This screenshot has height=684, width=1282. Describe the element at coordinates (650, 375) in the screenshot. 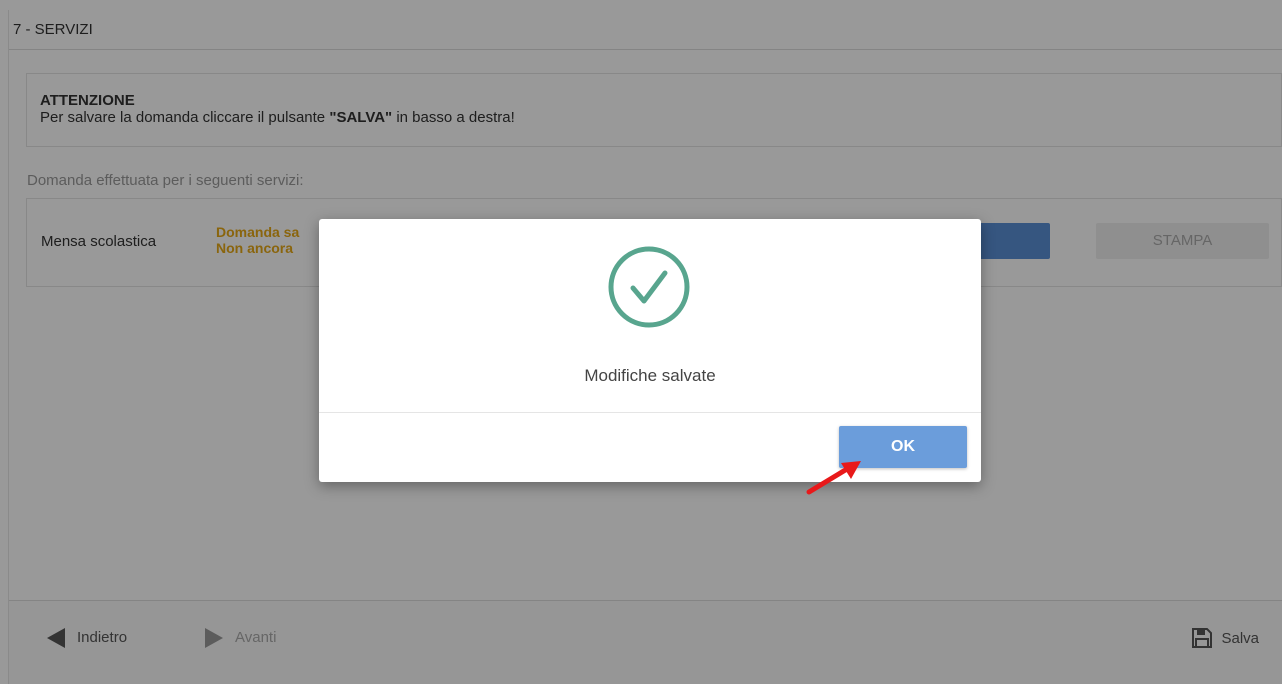

I see `dialog-message: Modifiche salvate` at that location.